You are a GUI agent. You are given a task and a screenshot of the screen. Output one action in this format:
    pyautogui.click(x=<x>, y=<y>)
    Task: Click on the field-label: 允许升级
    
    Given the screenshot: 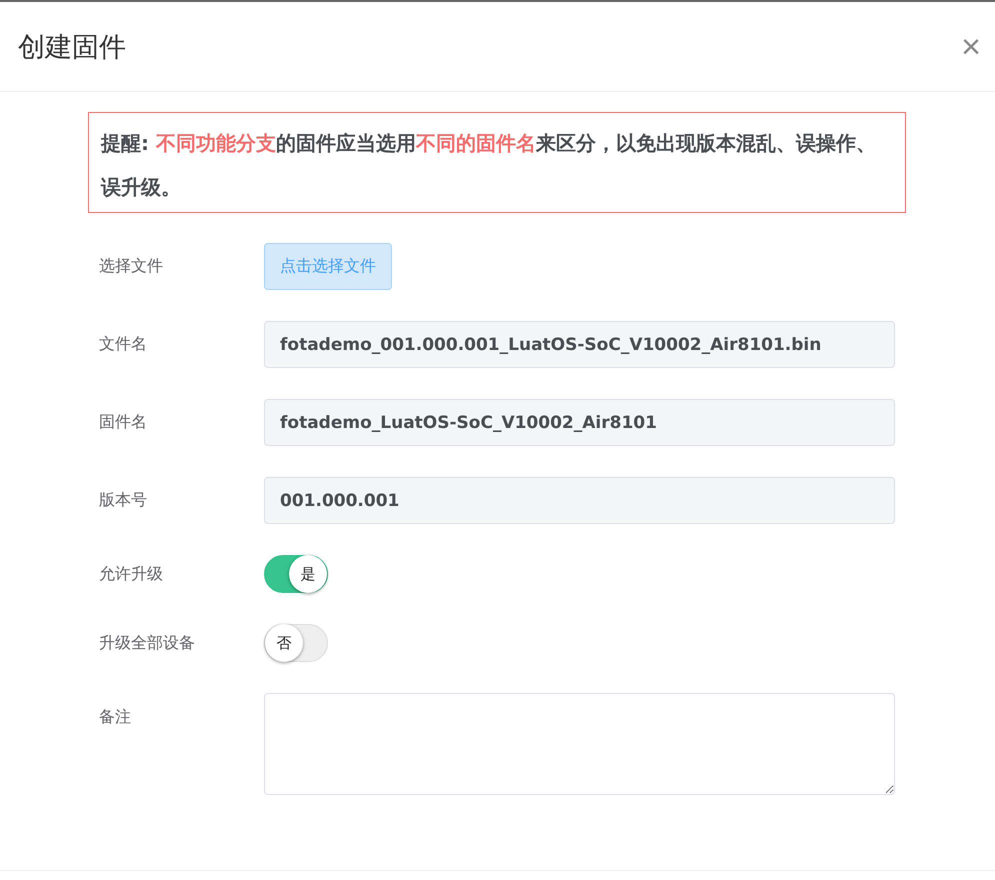 What is the action you would take?
    pyautogui.click(x=131, y=574)
    